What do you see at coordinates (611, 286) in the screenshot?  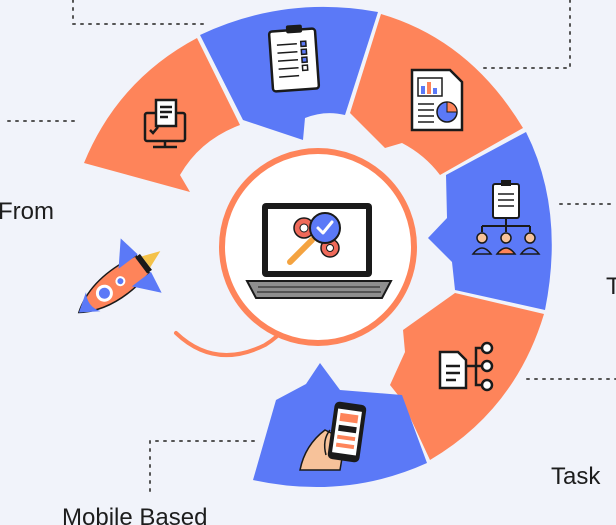 I see `label-right-partial: T` at bounding box center [611, 286].